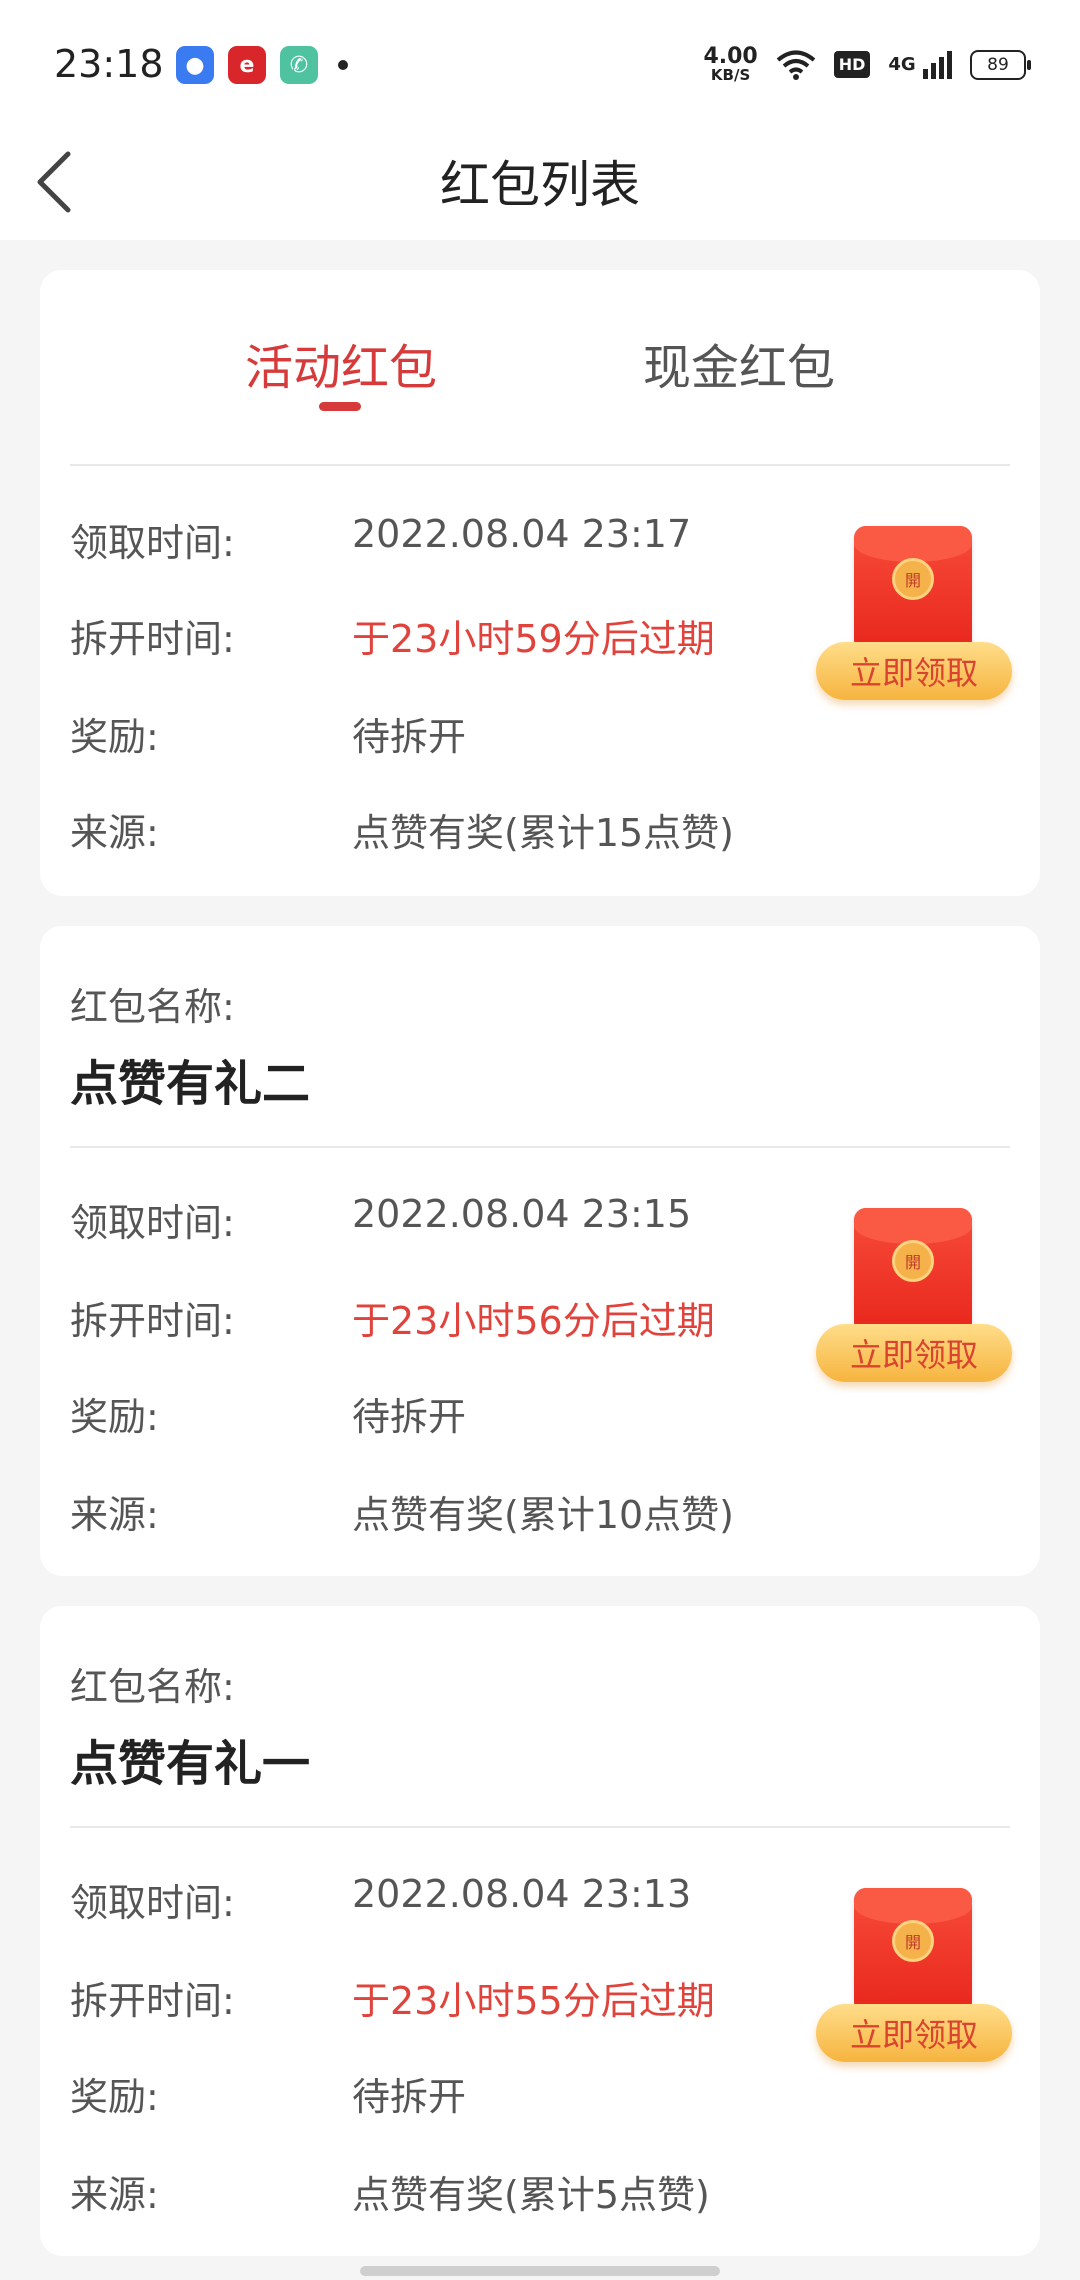  I want to click on open-time-value: 于23小时59分后过期, so click(533, 639).